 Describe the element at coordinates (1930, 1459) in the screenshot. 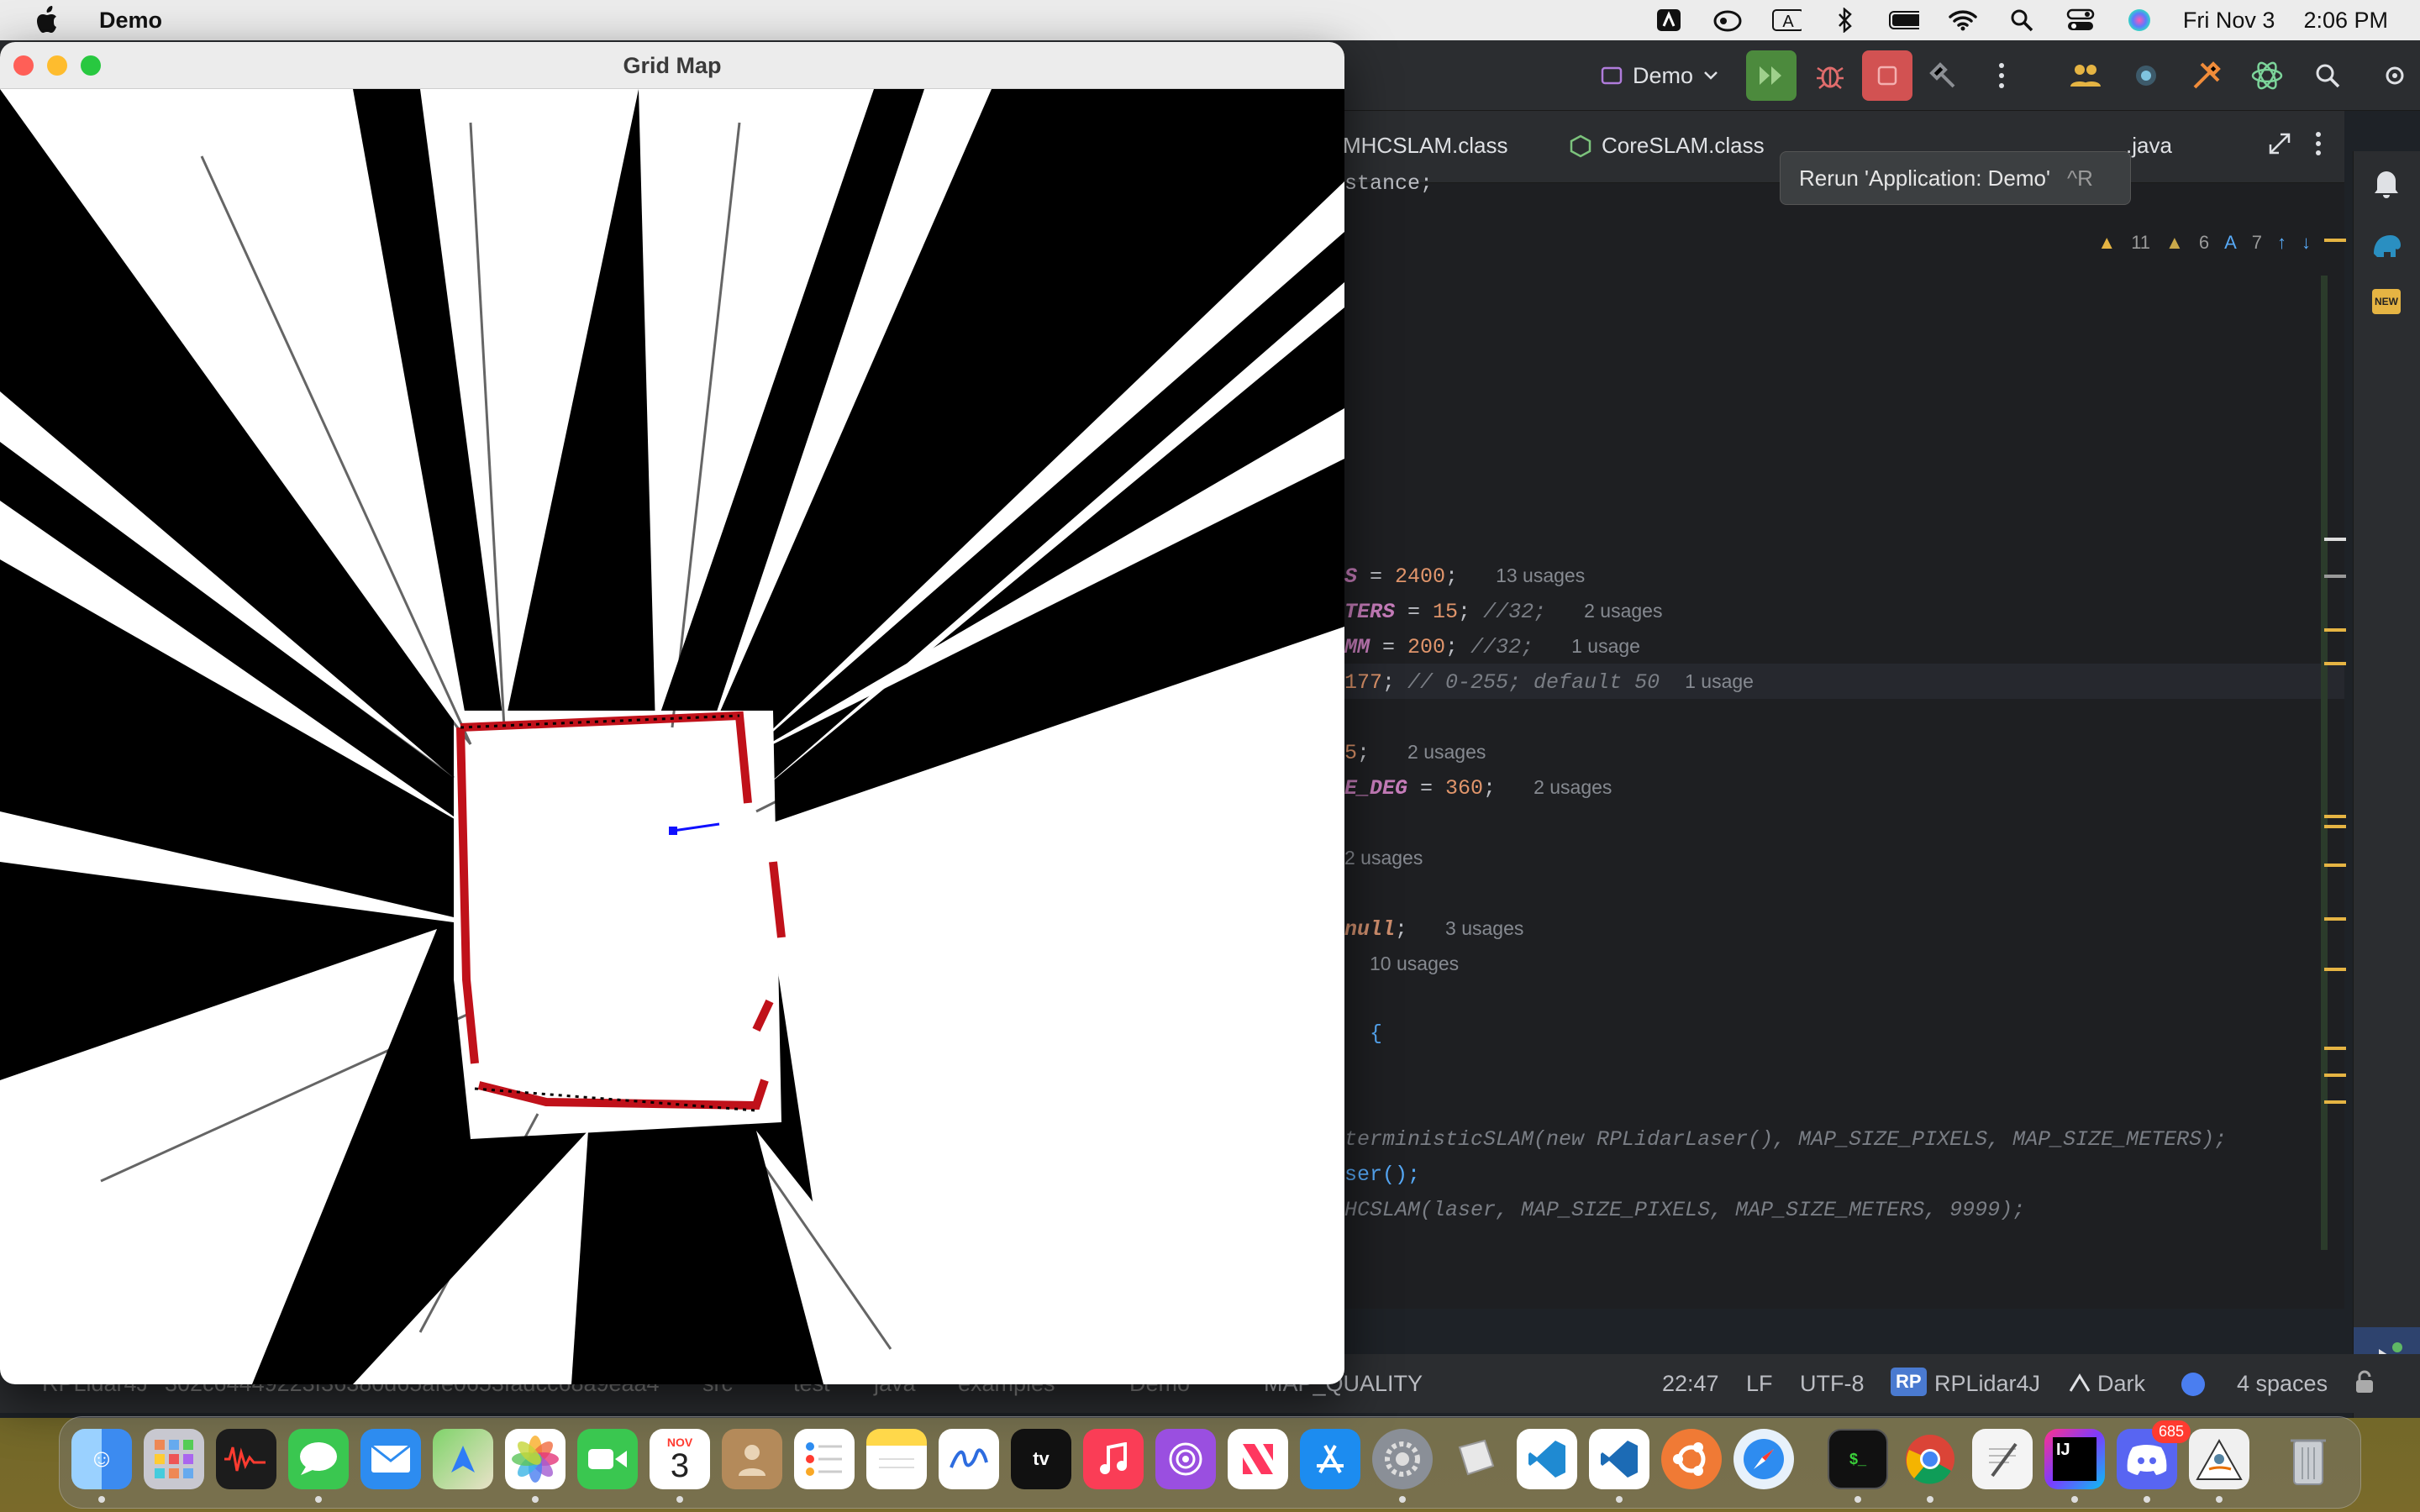

I see `chrome-icon` at that location.